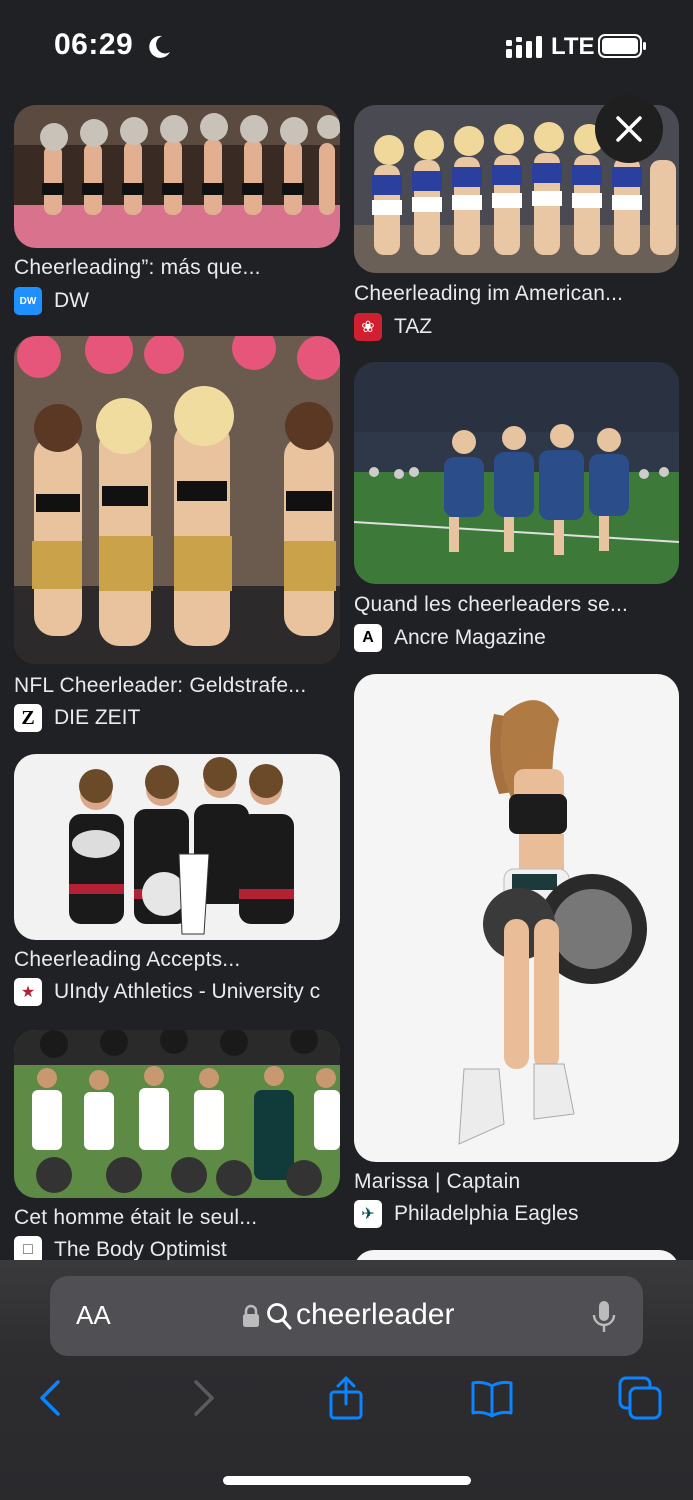 This screenshot has height=1500, width=693. Describe the element at coordinates (640, 1398) in the screenshot. I see `tabs-icon` at that location.